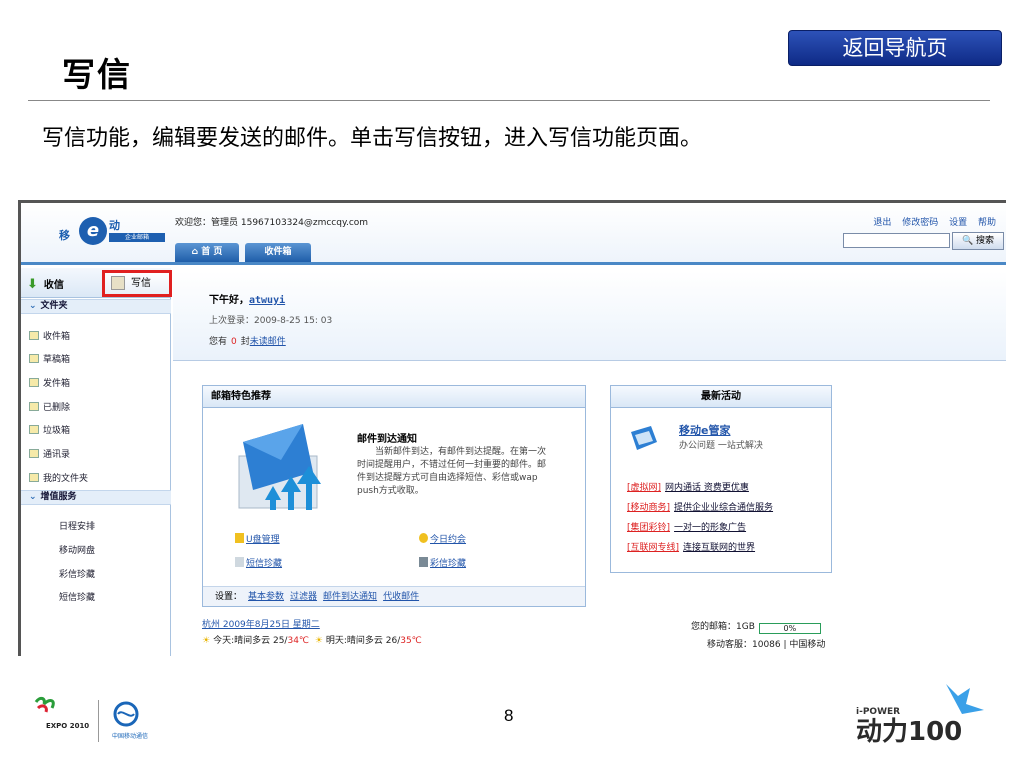 The height and width of the screenshot is (768, 1024). I want to click on service-section-label: 增值服务, so click(58, 497).